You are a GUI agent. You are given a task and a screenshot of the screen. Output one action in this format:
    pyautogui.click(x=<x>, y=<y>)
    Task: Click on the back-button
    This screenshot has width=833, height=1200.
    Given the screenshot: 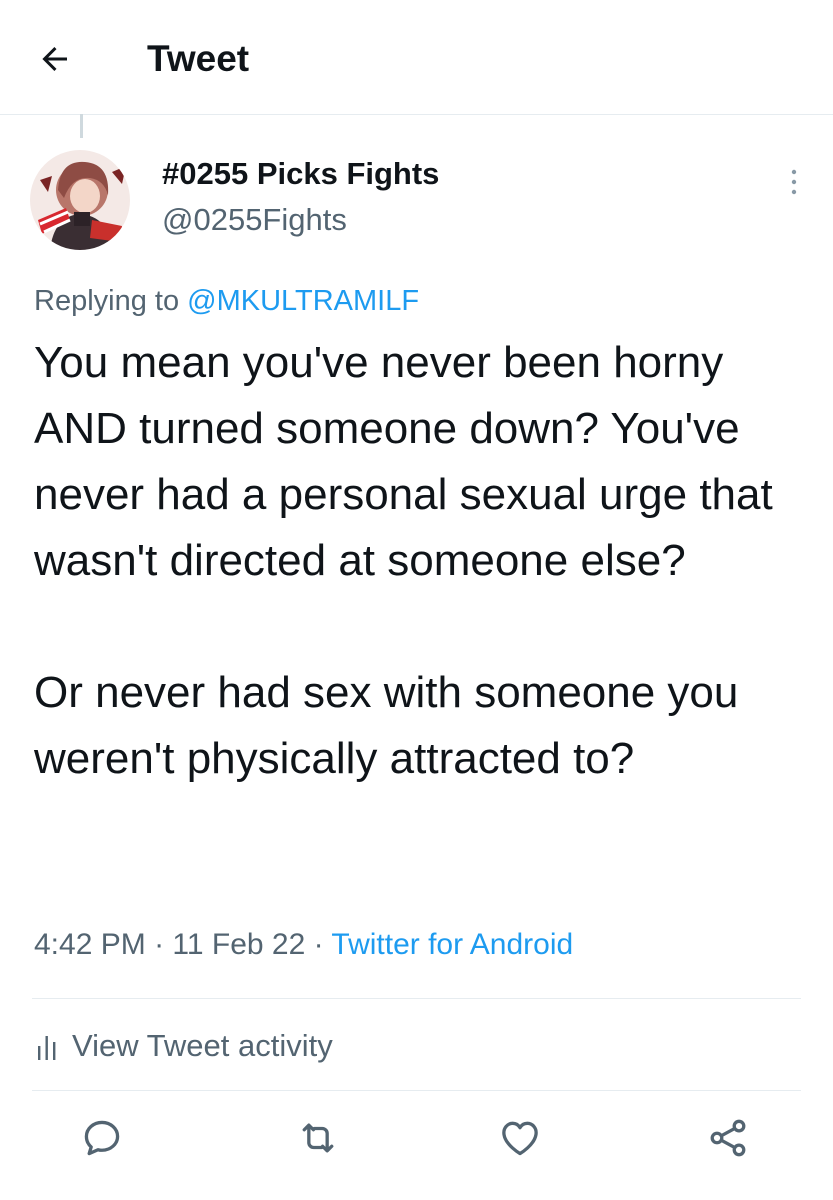 What is the action you would take?
    pyautogui.click(x=55, y=59)
    